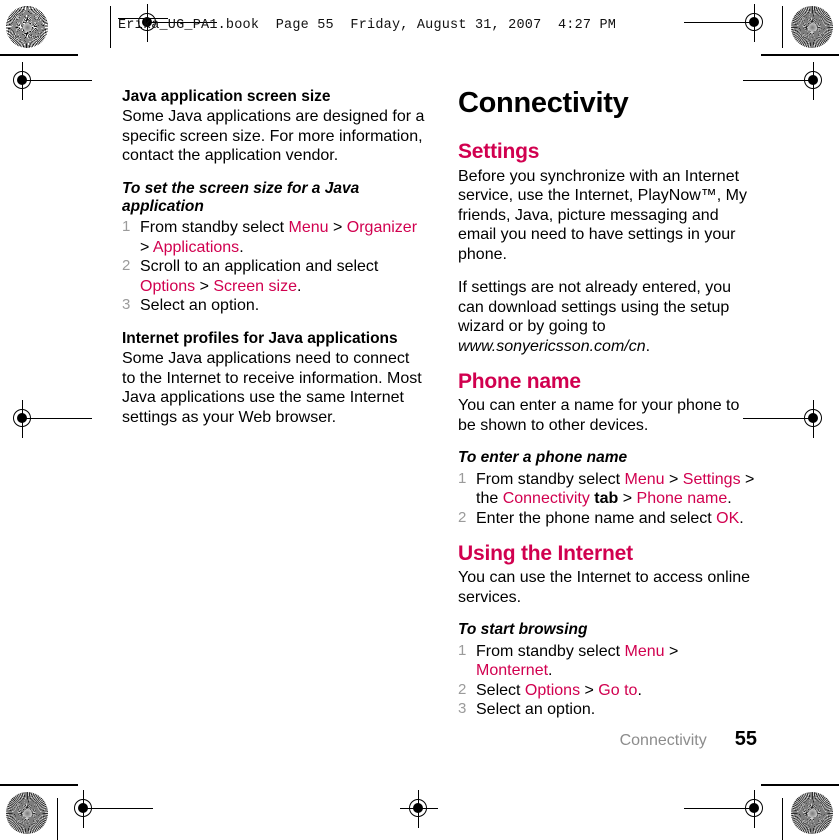  Describe the element at coordinates (255, 286) in the screenshot. I see `ui-term: Screen size` at that location.